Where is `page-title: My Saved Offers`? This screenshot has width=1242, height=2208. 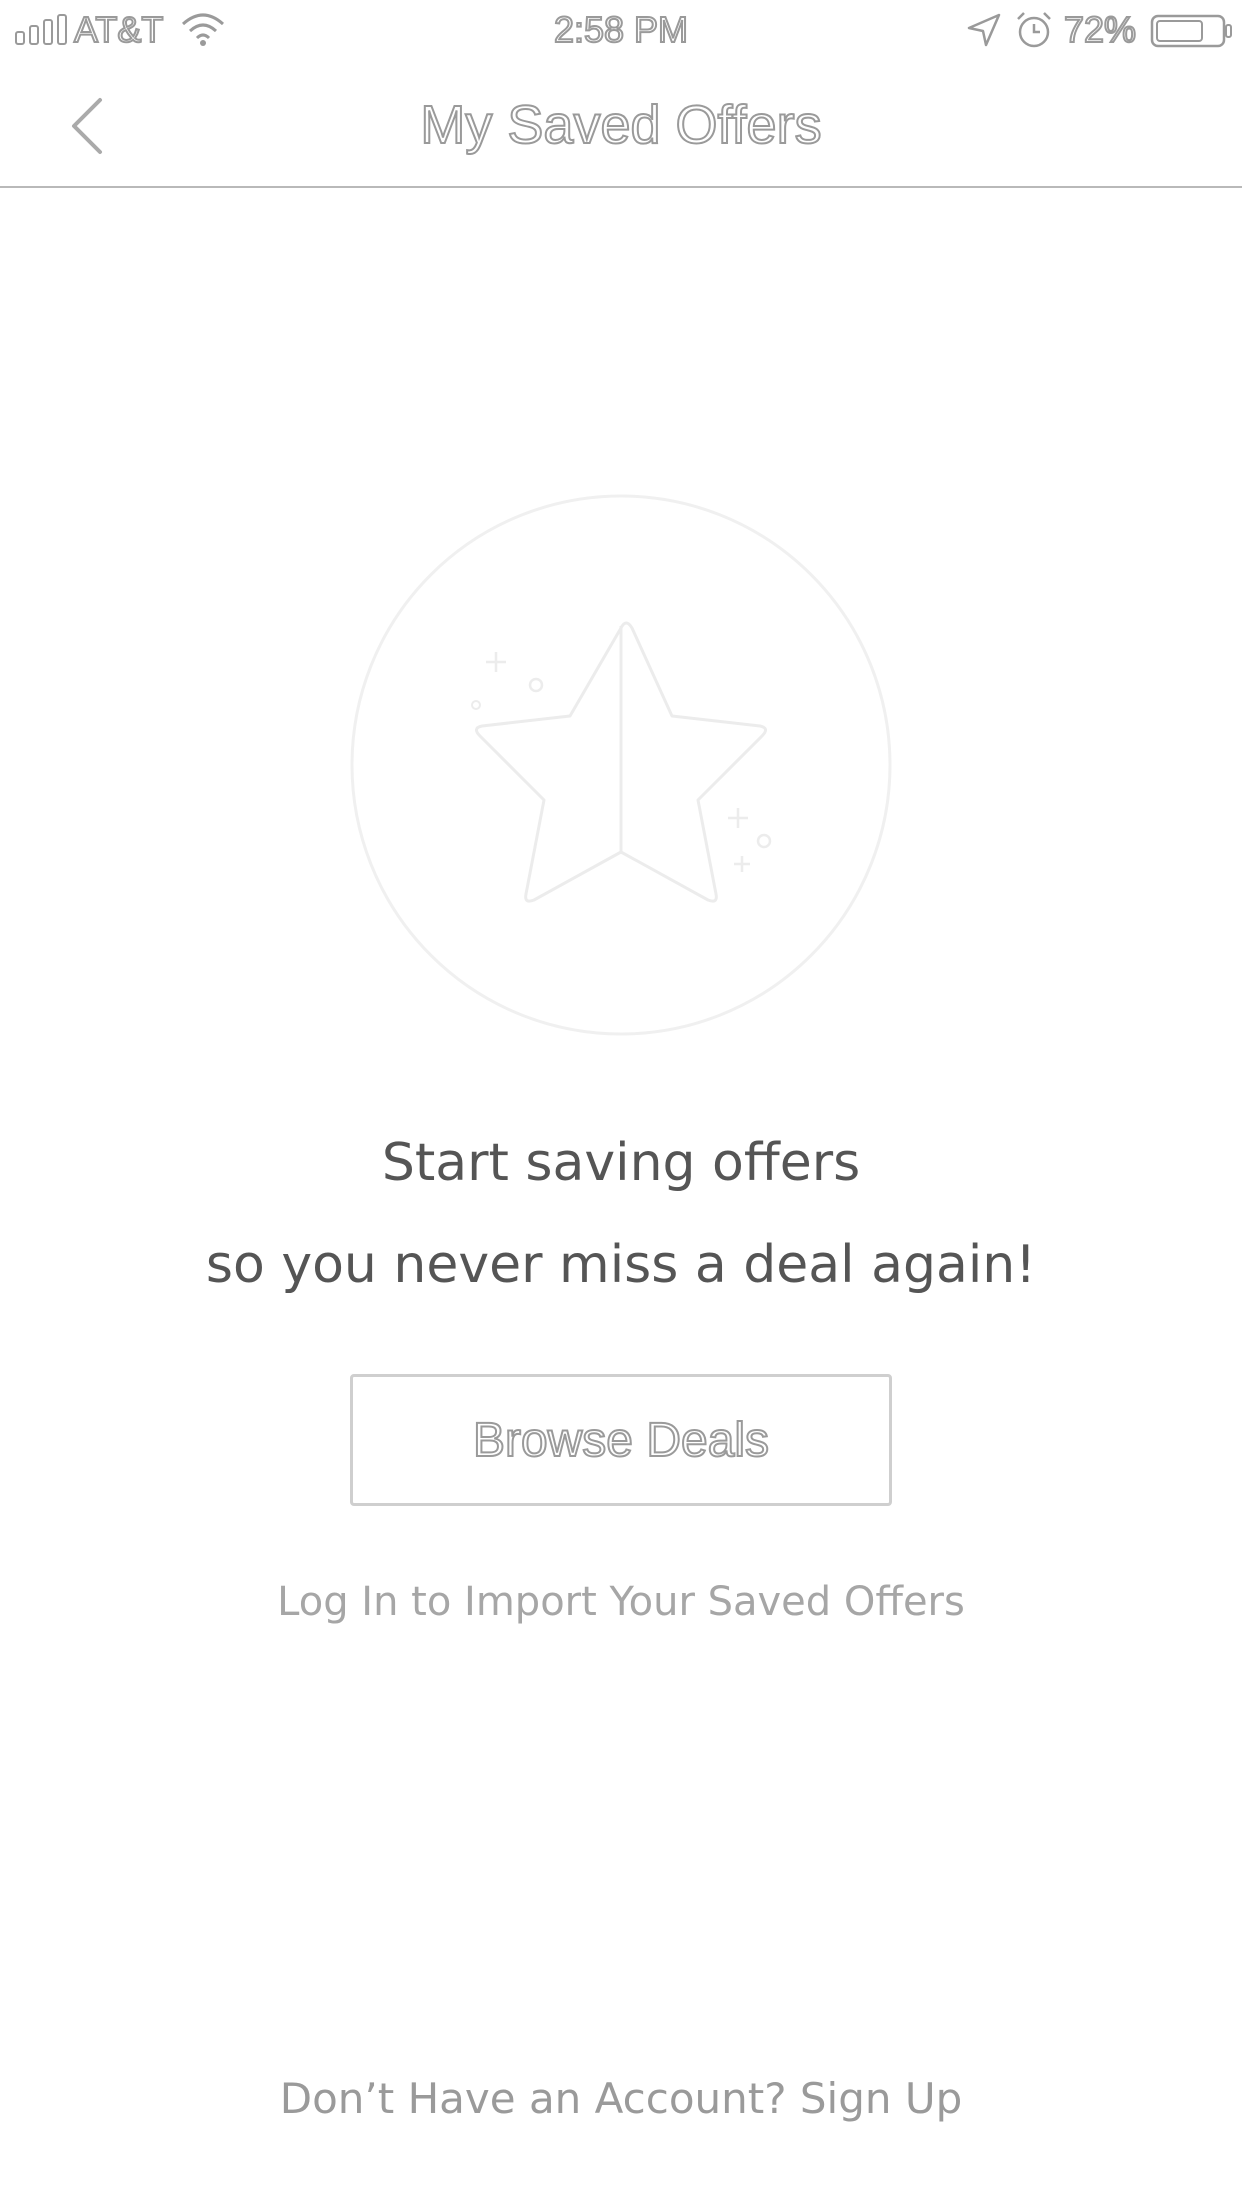
page-title: My Saved Offers is located at coordinates (620, 125).